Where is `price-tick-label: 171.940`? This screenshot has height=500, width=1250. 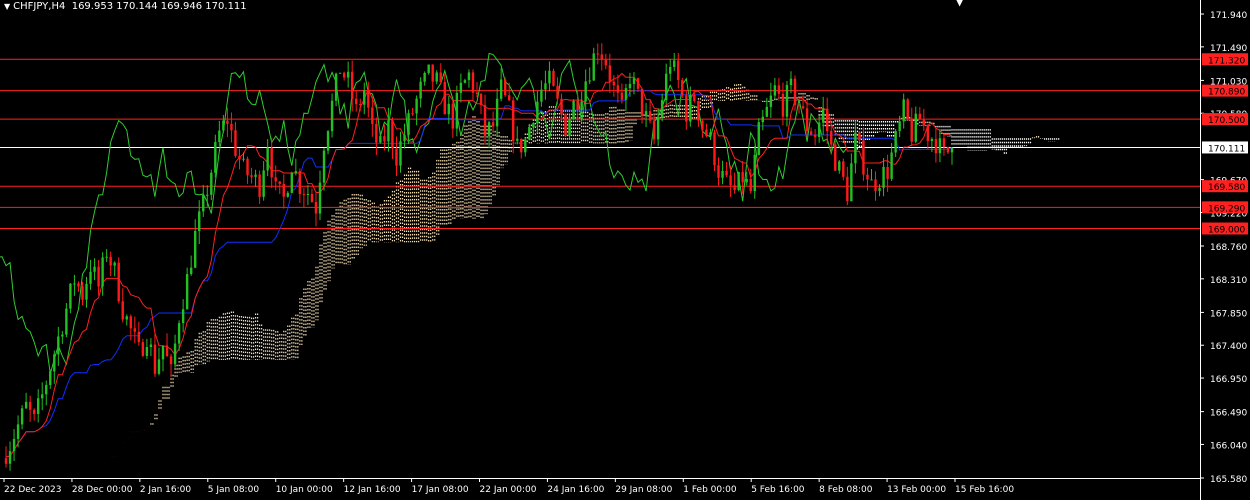 price-tick-label: 171.940 is located at coordinates (1228, 16).